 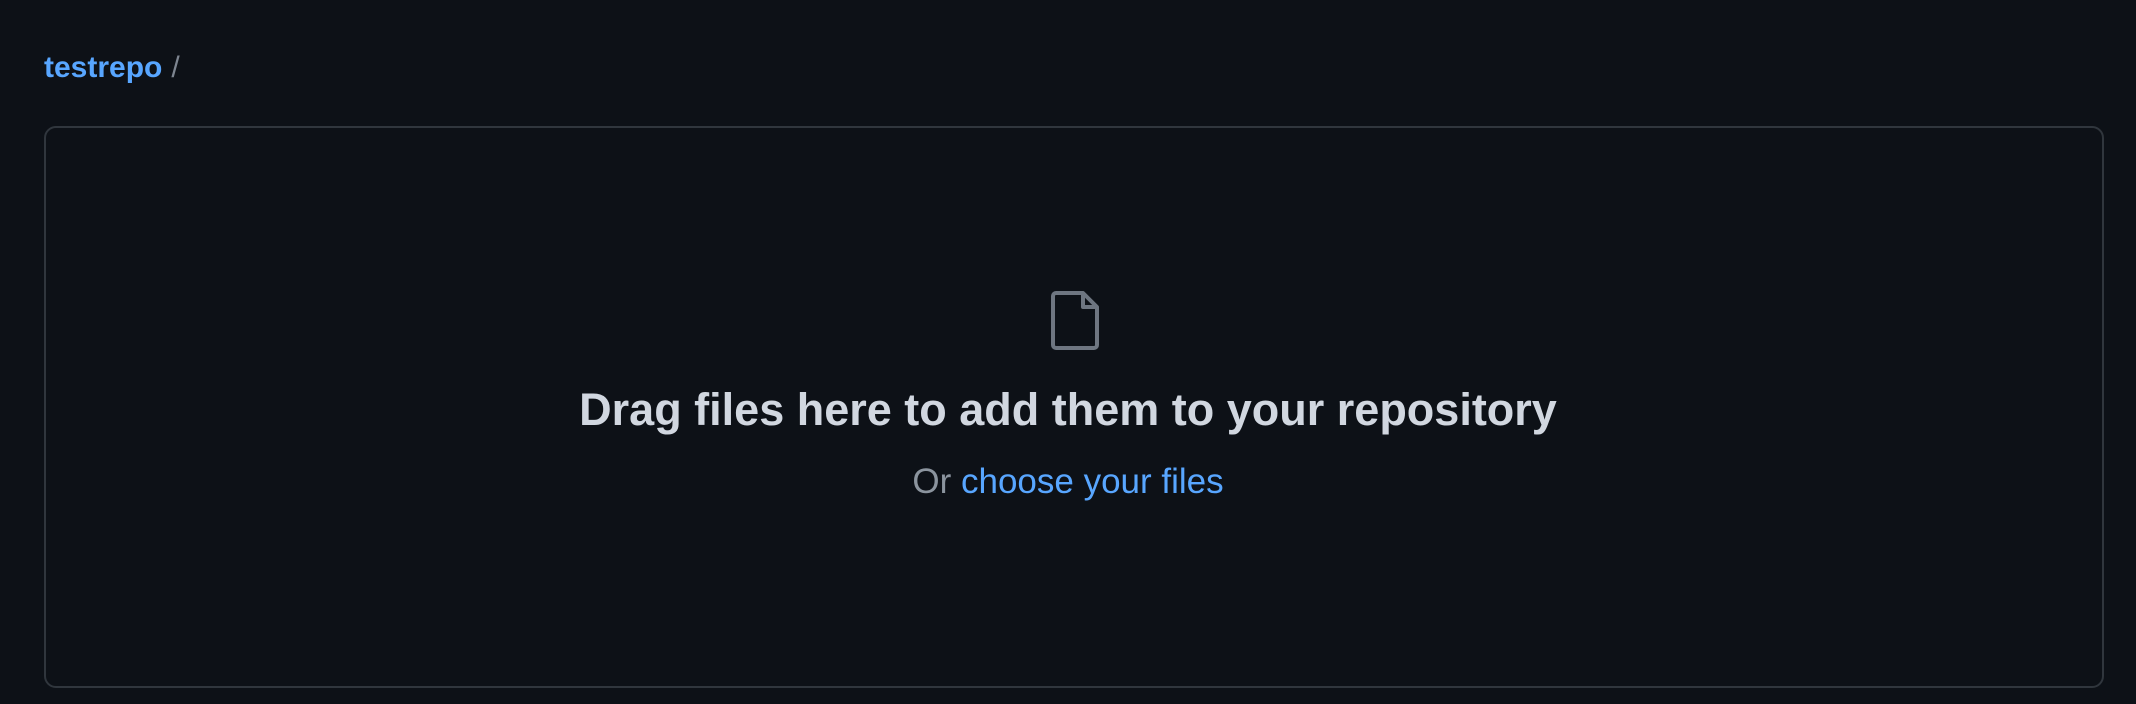 What do you see at coordinates (1092, 481) in the screenshot?
I see `choose-files-link: choose your files` at bounding box center [1092, 481].